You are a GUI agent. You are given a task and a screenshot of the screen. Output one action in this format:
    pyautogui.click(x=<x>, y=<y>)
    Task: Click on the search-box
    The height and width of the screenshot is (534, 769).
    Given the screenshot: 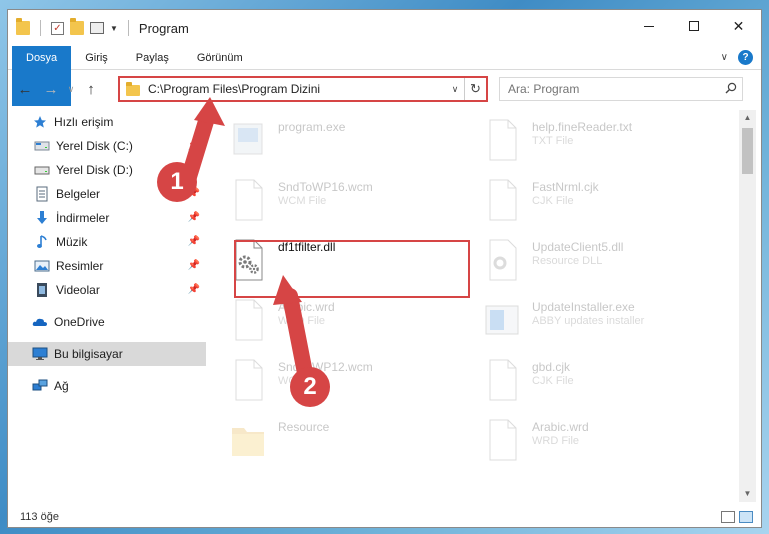 What is the action you would take?
    pyautogui.click(x=621, y=89)
    